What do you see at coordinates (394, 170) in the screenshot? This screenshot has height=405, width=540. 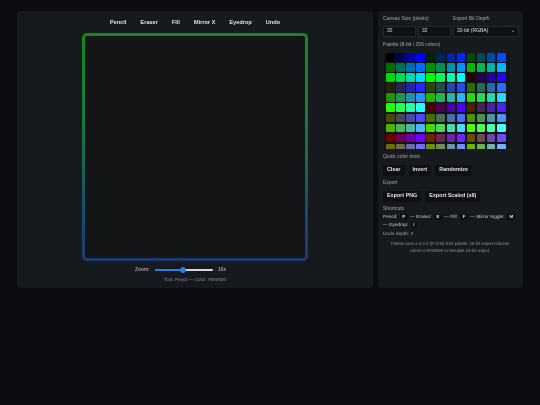 I see `clear-button: Clear` at bounding box center [394, 170].